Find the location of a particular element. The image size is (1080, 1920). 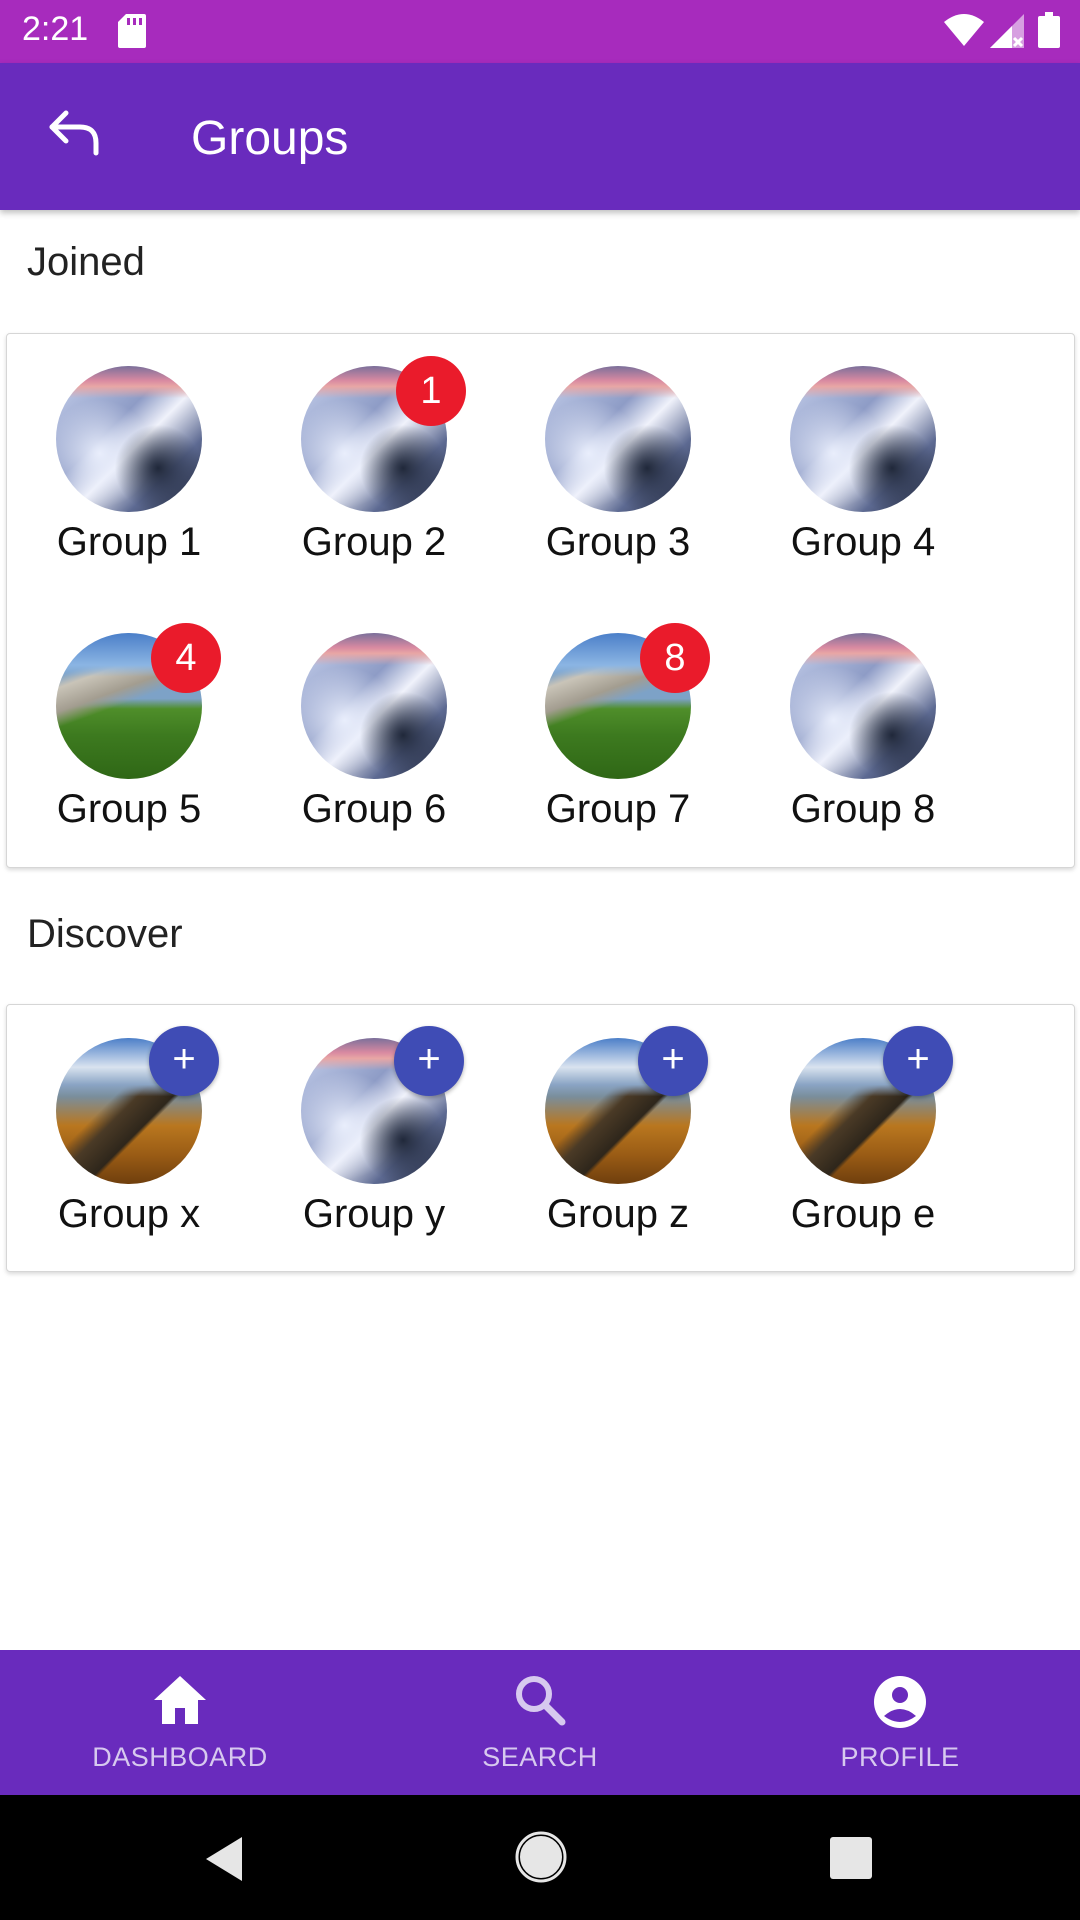

status-time: 2:21 is located at coordinates (55, 29).